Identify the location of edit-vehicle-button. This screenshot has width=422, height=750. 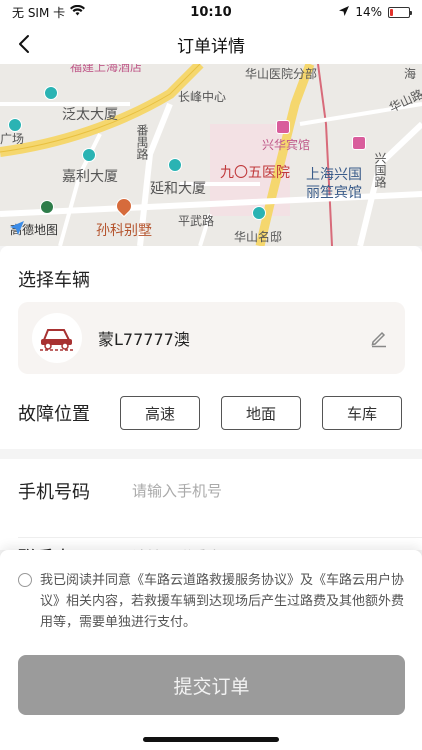
(379, 338).